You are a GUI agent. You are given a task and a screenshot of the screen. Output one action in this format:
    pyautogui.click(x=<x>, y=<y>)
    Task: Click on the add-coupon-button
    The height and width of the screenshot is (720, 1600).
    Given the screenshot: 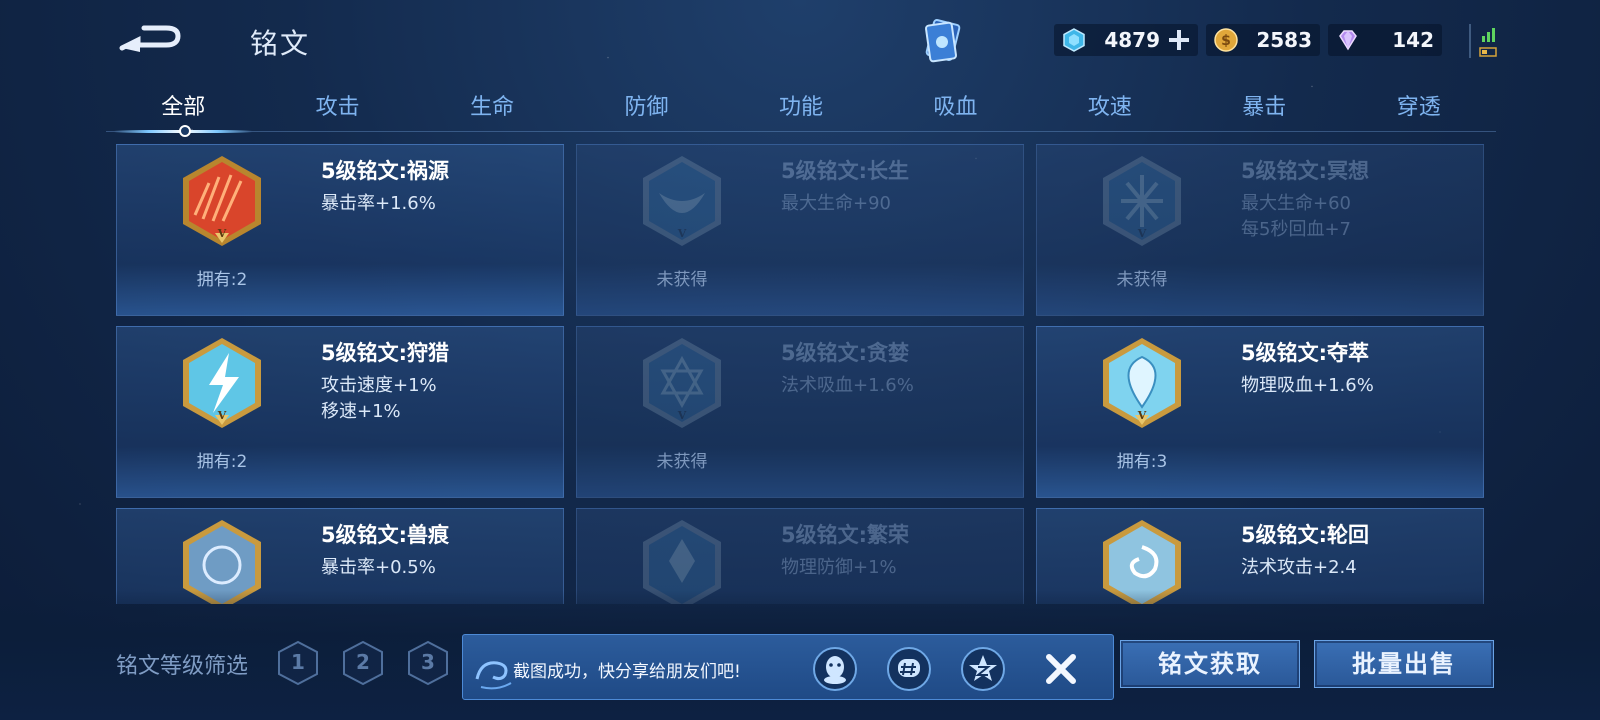 What is the action you would take?
    pyautogui.click(x=1179, y=40)
    